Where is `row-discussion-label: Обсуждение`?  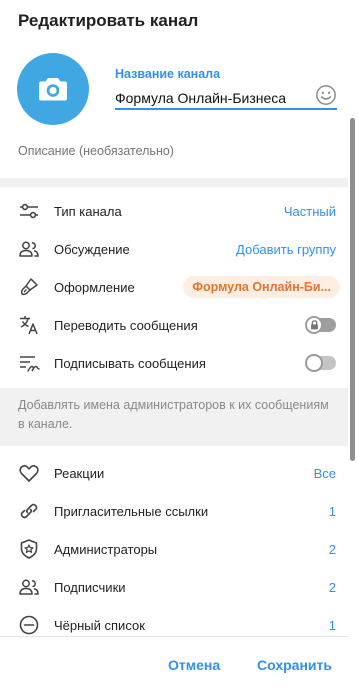
row-discussion-label: Обсуждение is located at coordinates (92, 249).